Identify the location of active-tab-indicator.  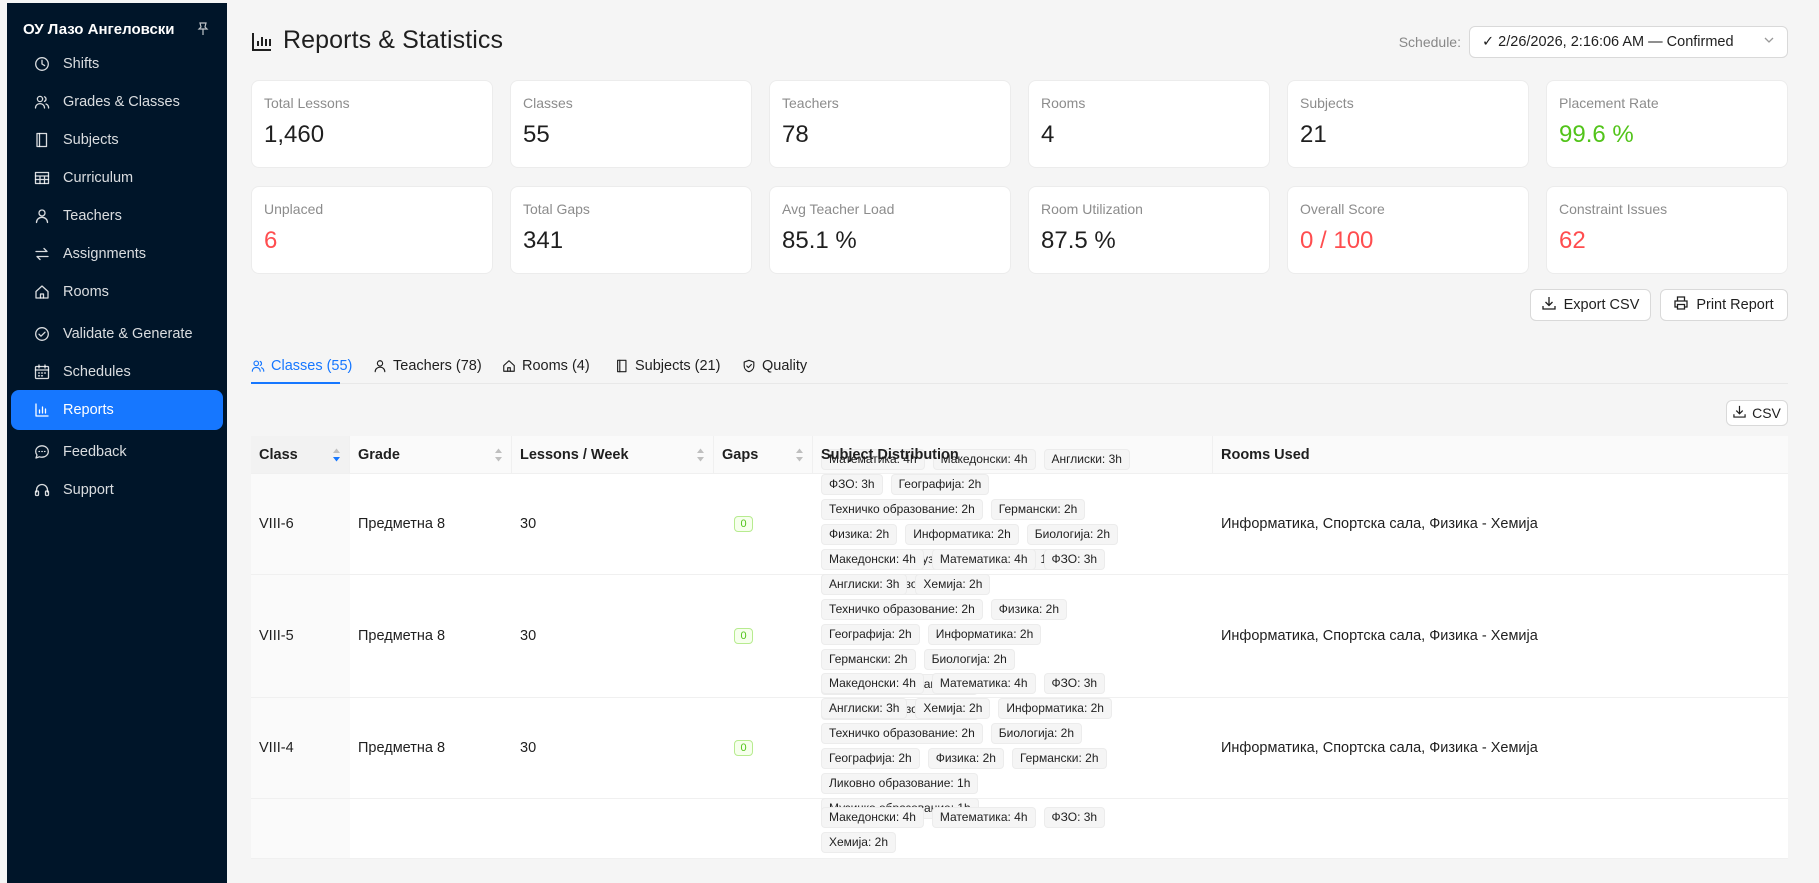
(295, 383).